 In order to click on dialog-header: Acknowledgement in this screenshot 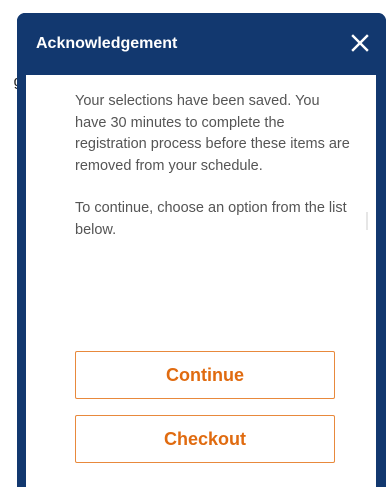, I will do `click(201, 44)`.